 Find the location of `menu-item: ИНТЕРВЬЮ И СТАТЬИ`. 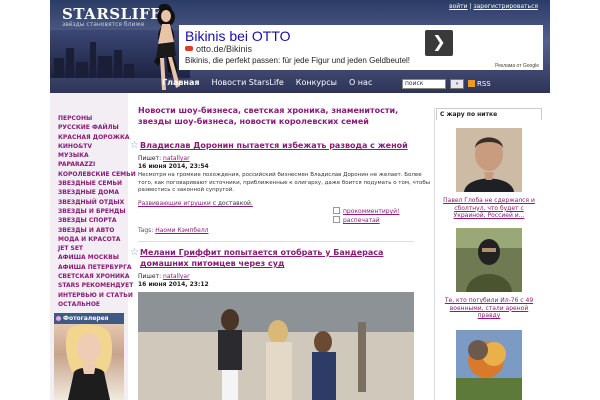

menu-item: ИНТЕРВЬЮ И СТАТЬИ is located at coordinates (97, 295).